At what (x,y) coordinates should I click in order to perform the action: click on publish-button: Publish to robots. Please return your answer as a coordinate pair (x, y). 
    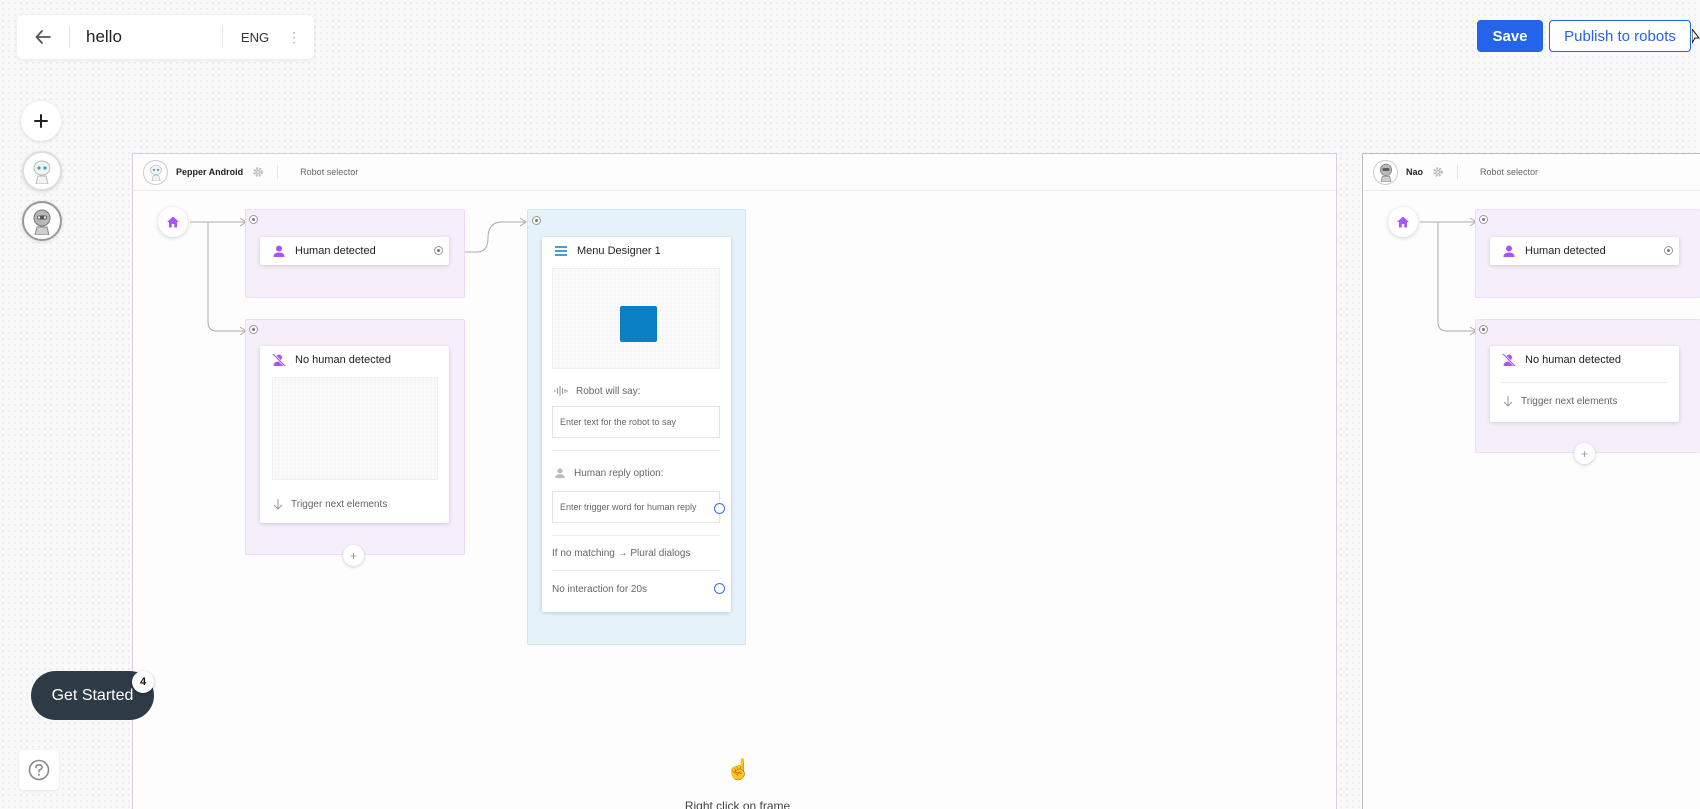
    Looking at the image, I should click on (1620, 36).